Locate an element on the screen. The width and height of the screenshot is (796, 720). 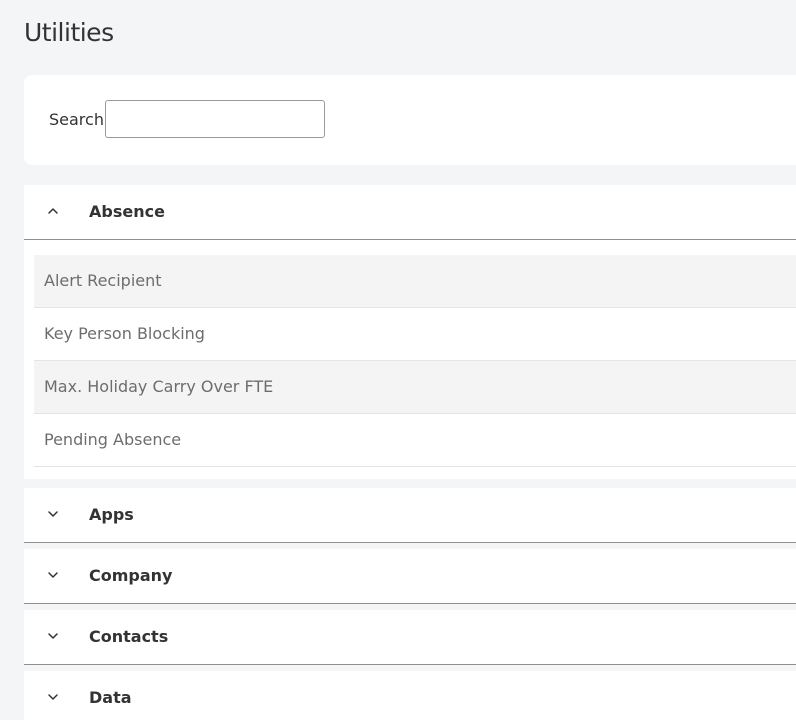
section-contacts: Contacts is located at coordinates (410, 637).